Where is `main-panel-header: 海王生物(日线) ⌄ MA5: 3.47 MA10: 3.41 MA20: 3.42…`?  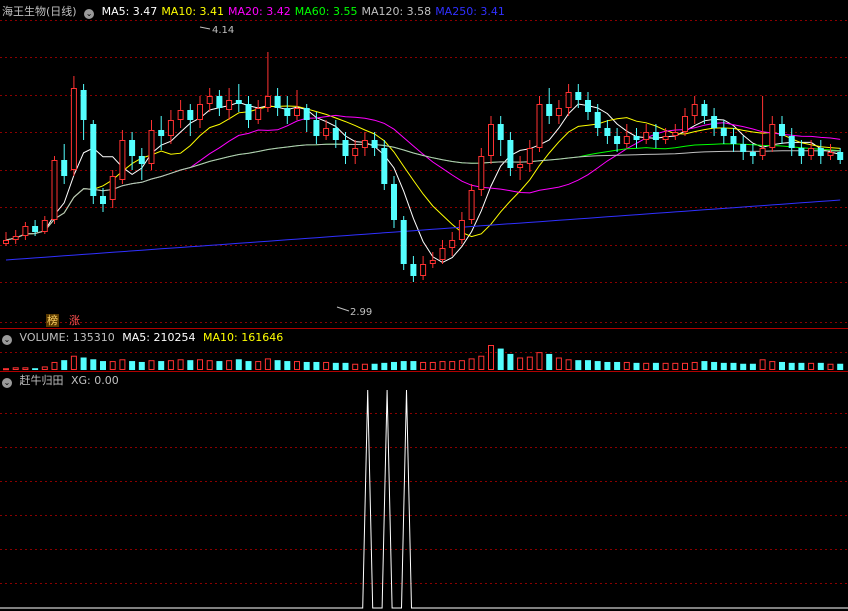 main-panel-header: 海王生物(日线) ⌄ MA5: 3.47 MA10: 3.41 MA20: 3.42… is located at coordinates (257, 12).